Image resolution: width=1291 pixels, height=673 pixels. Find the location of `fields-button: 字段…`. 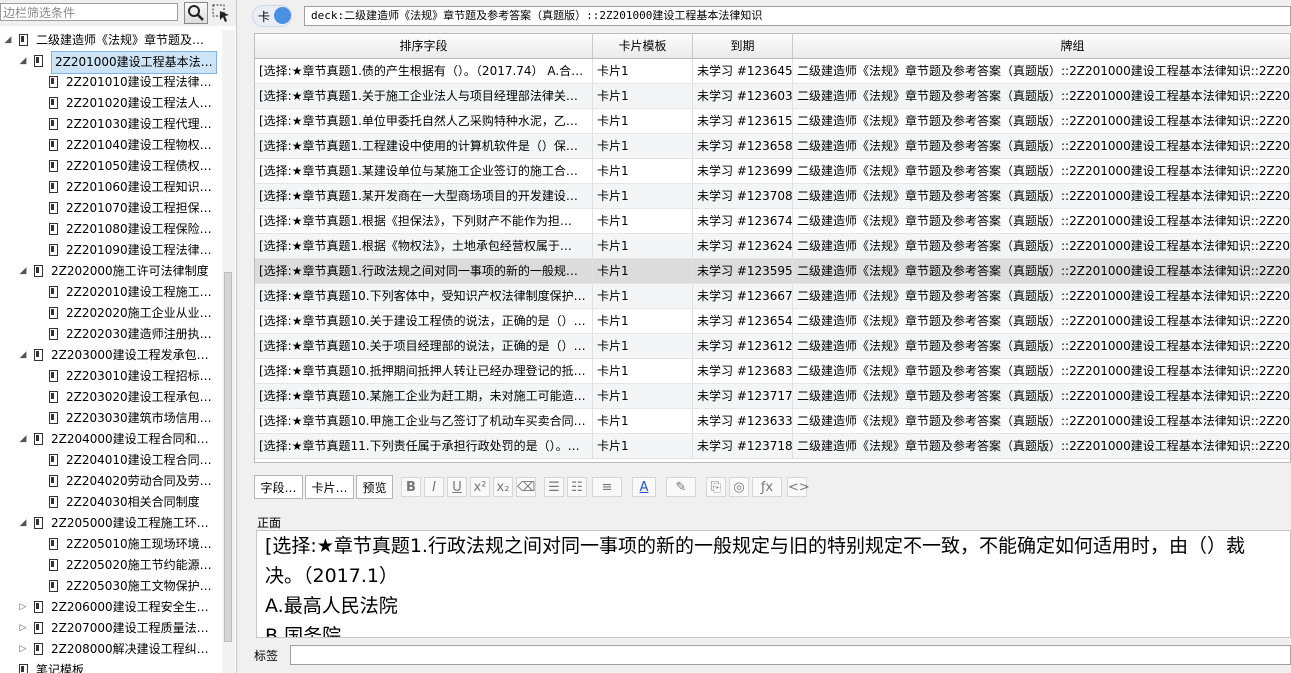

fields-button: 字段… is located at coordinates (278, 487).